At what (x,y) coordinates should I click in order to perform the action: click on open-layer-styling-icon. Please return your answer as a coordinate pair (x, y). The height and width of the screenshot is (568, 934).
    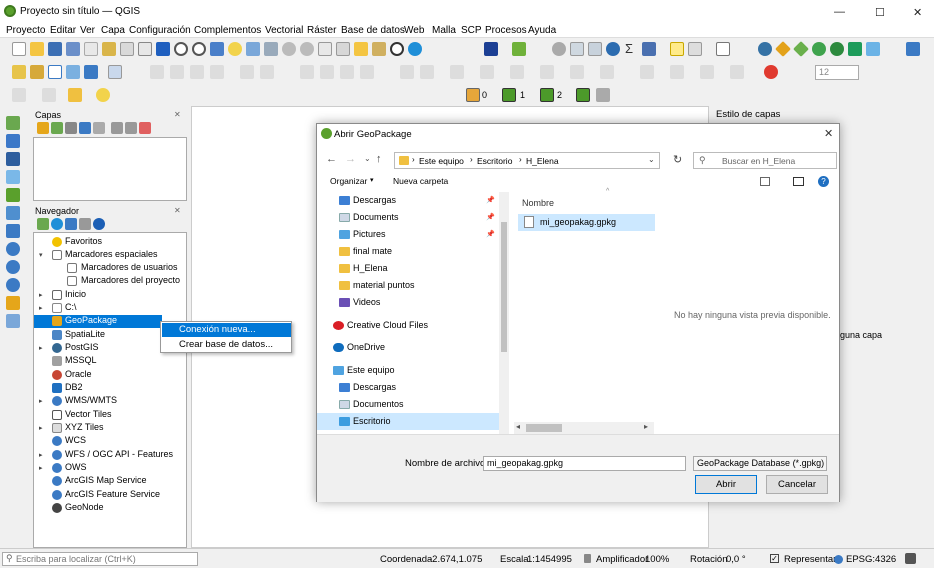
    Looking at the image, I should click on (43, 128).